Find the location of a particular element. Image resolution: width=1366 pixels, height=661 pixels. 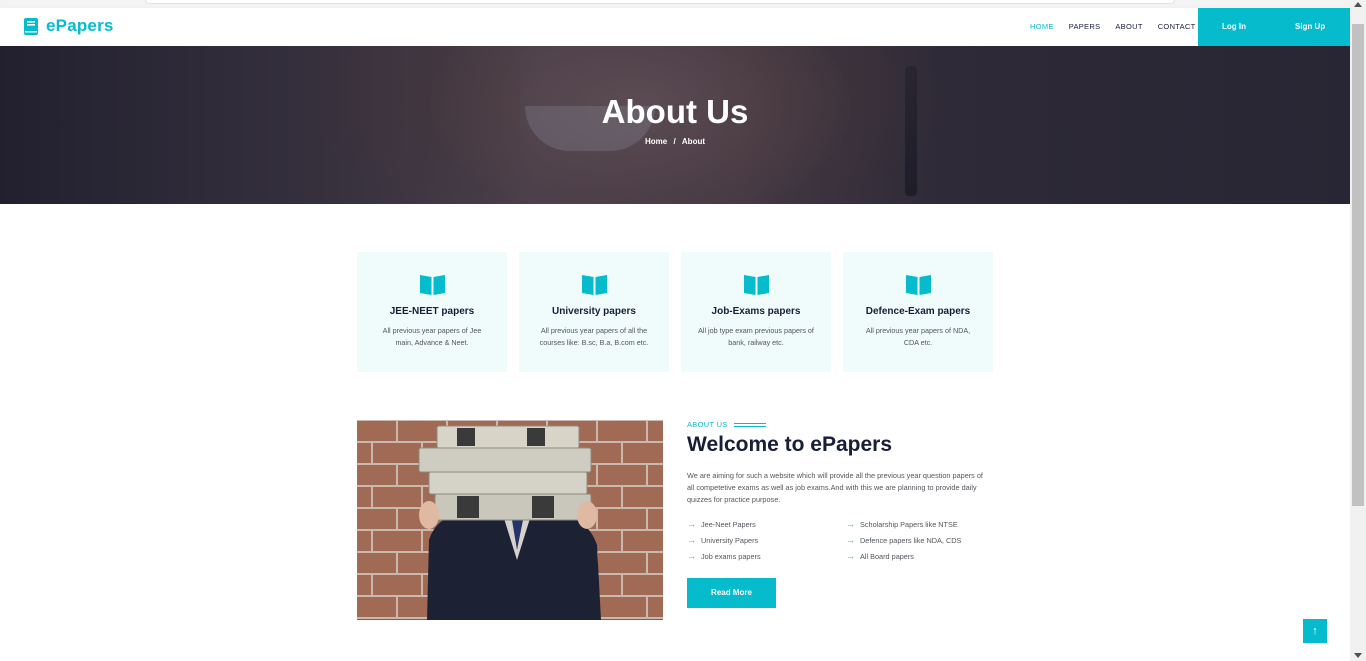

scroll-up-arrow-icon is located at coordinates (1358, 4).